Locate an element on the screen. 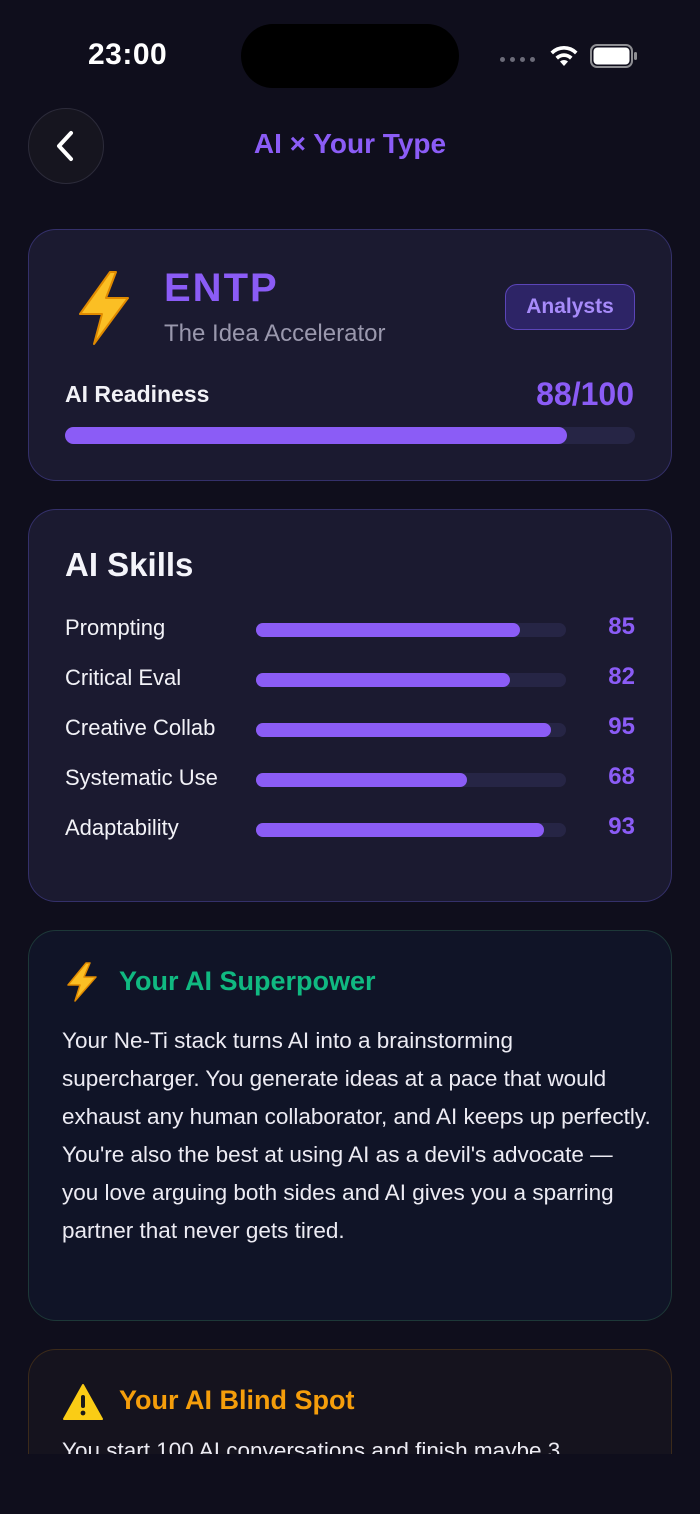  skill-label: Creative Collab is located at coordinates (140, 727).